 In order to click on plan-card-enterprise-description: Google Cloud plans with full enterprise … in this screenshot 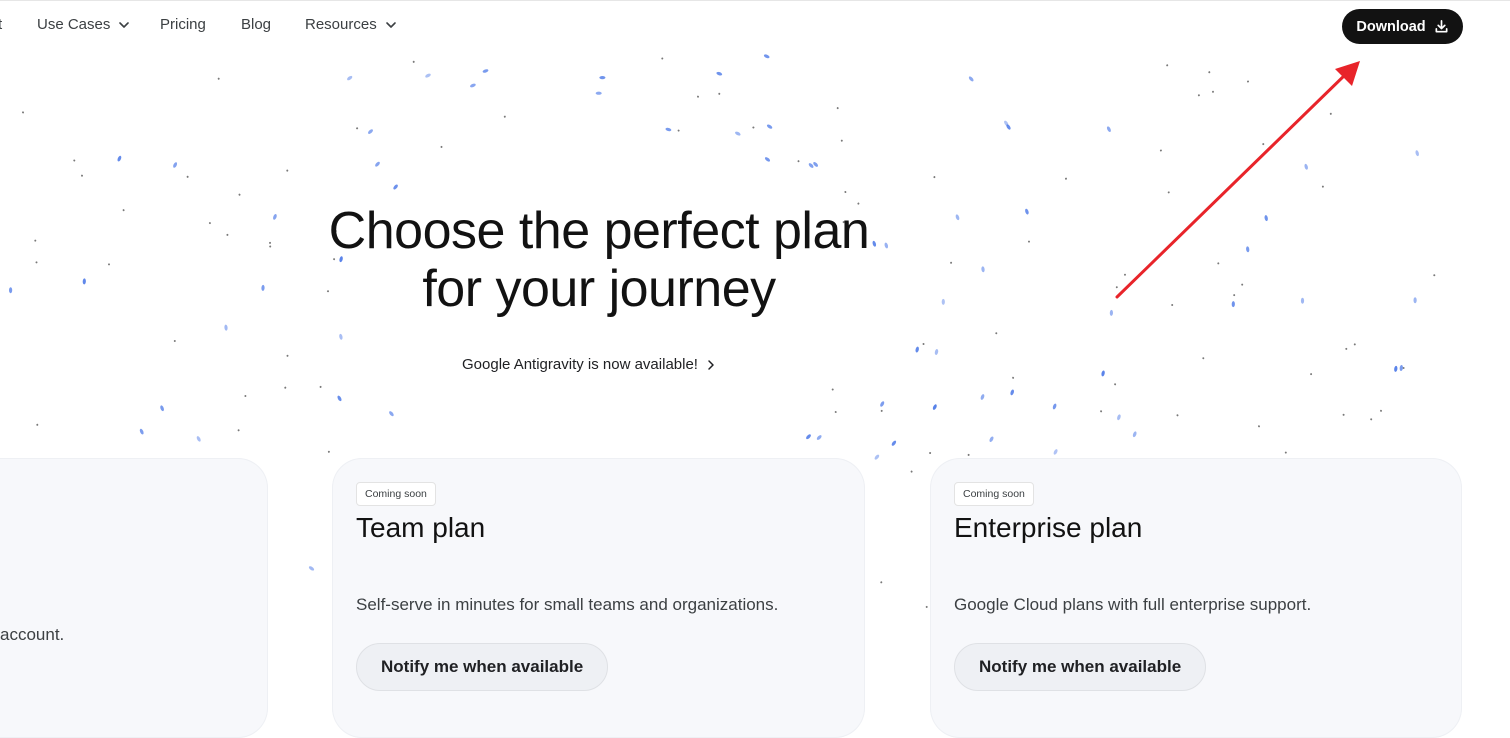, I will do `click(1133, 604)`.